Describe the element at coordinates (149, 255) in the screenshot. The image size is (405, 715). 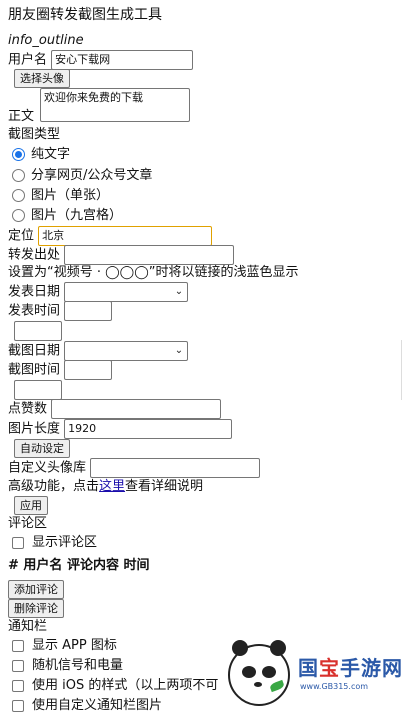
I see `forward-source-input` at that location.